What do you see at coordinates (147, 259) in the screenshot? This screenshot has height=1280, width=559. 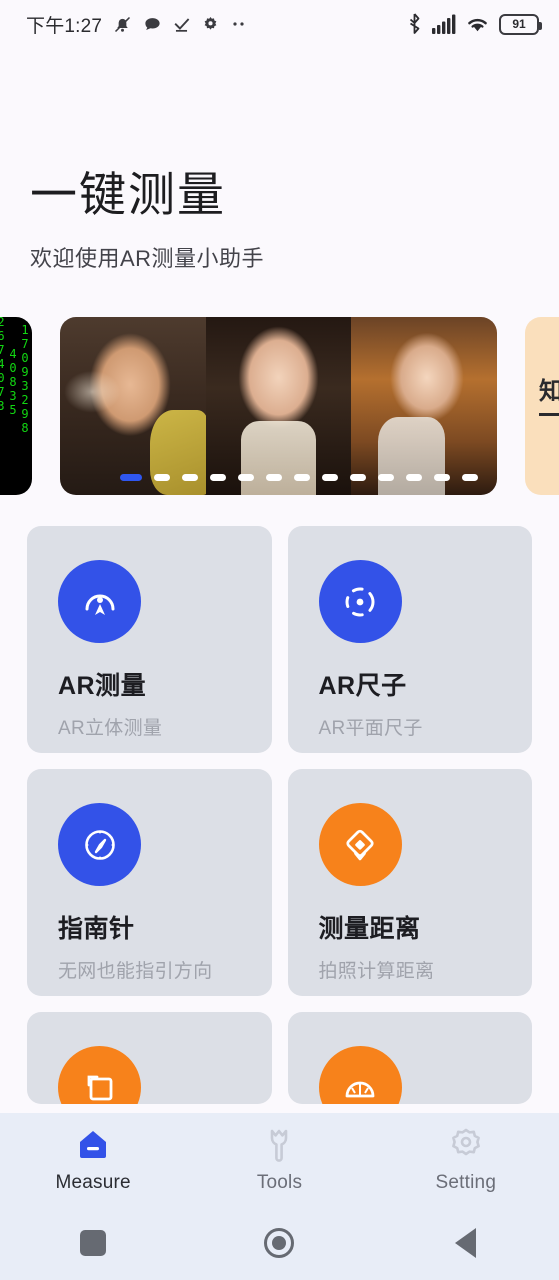 I see `page-subtitle: 欢迎使用AR测量小助手` at bounding box center [147, 259].